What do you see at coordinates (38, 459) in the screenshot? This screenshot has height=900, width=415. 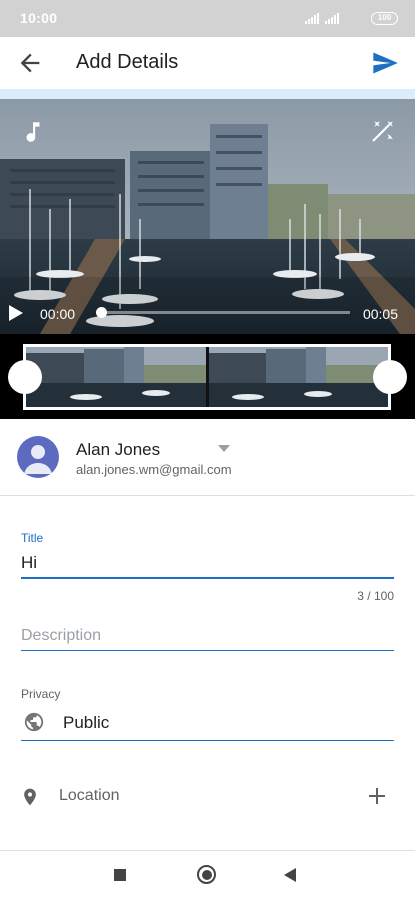 I see `person-icon` at bounding box center [38, 459].